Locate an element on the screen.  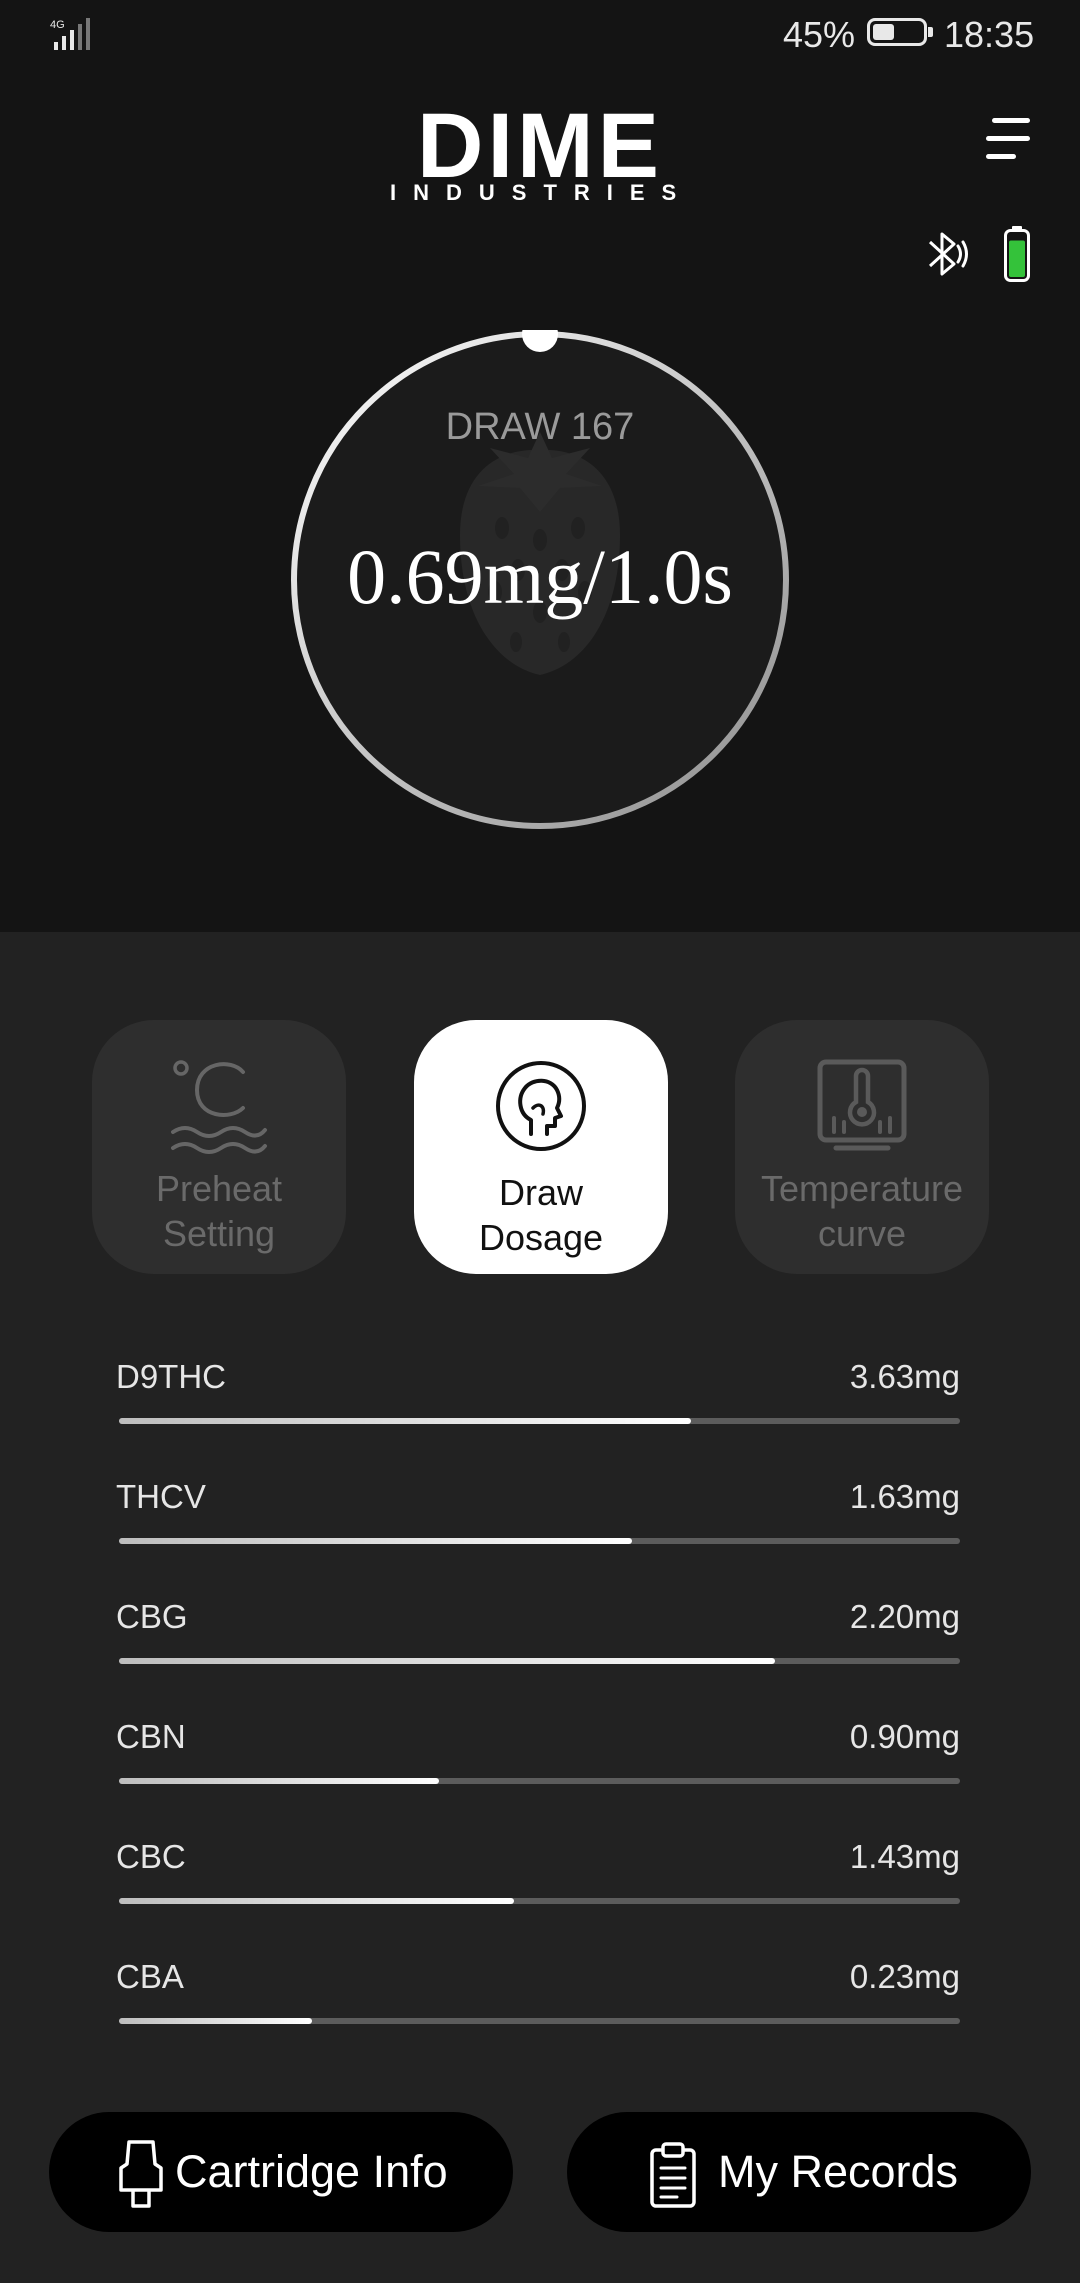
cannabinoid-name: THCV is located at coordinates (161, 1496).